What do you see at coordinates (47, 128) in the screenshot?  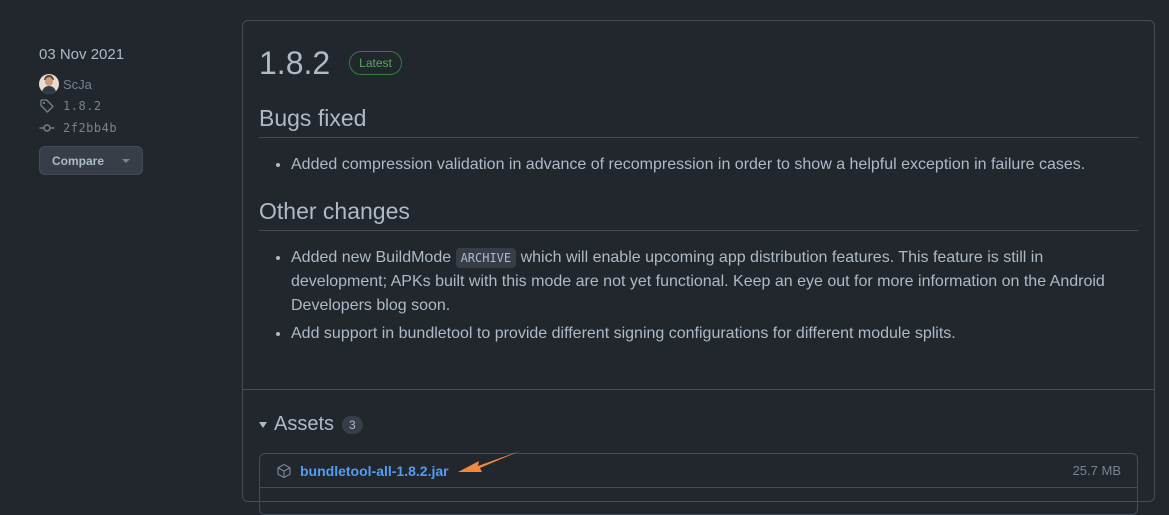 I see `commit-icon` at bounding box center [47, 128].